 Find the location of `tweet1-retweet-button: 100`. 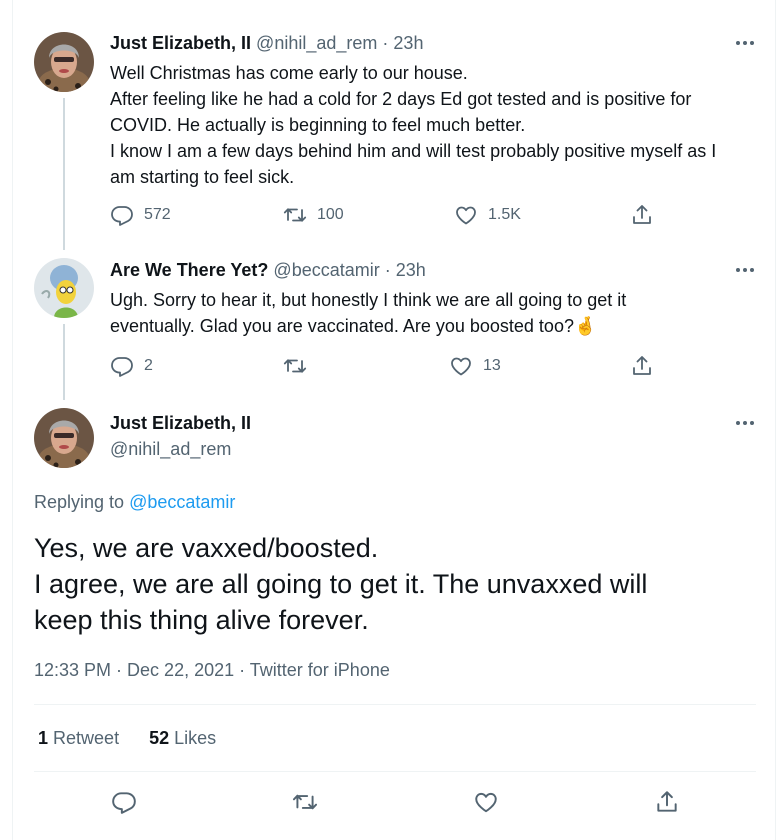

tweet1-retweet-button: 100 is located at coordinates (313, 215).